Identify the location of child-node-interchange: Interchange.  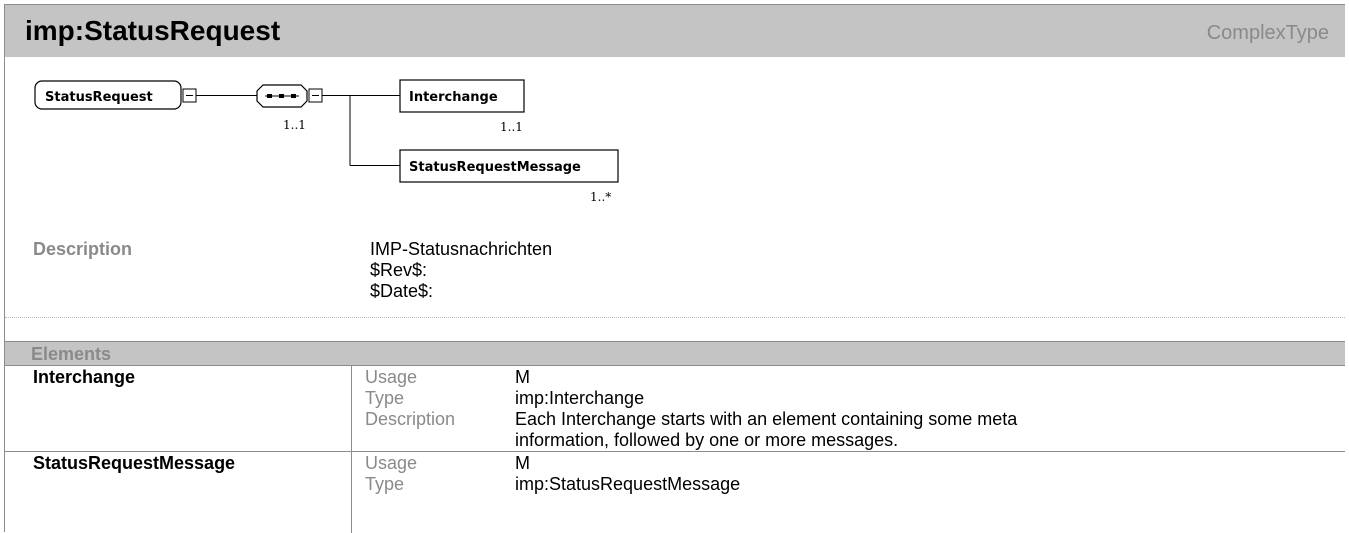
(462, 96).